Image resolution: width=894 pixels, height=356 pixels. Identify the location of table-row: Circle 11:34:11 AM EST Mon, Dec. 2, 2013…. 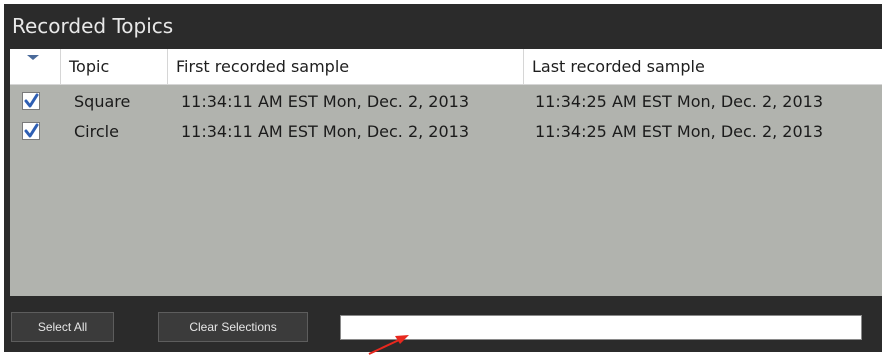
(446, 132).